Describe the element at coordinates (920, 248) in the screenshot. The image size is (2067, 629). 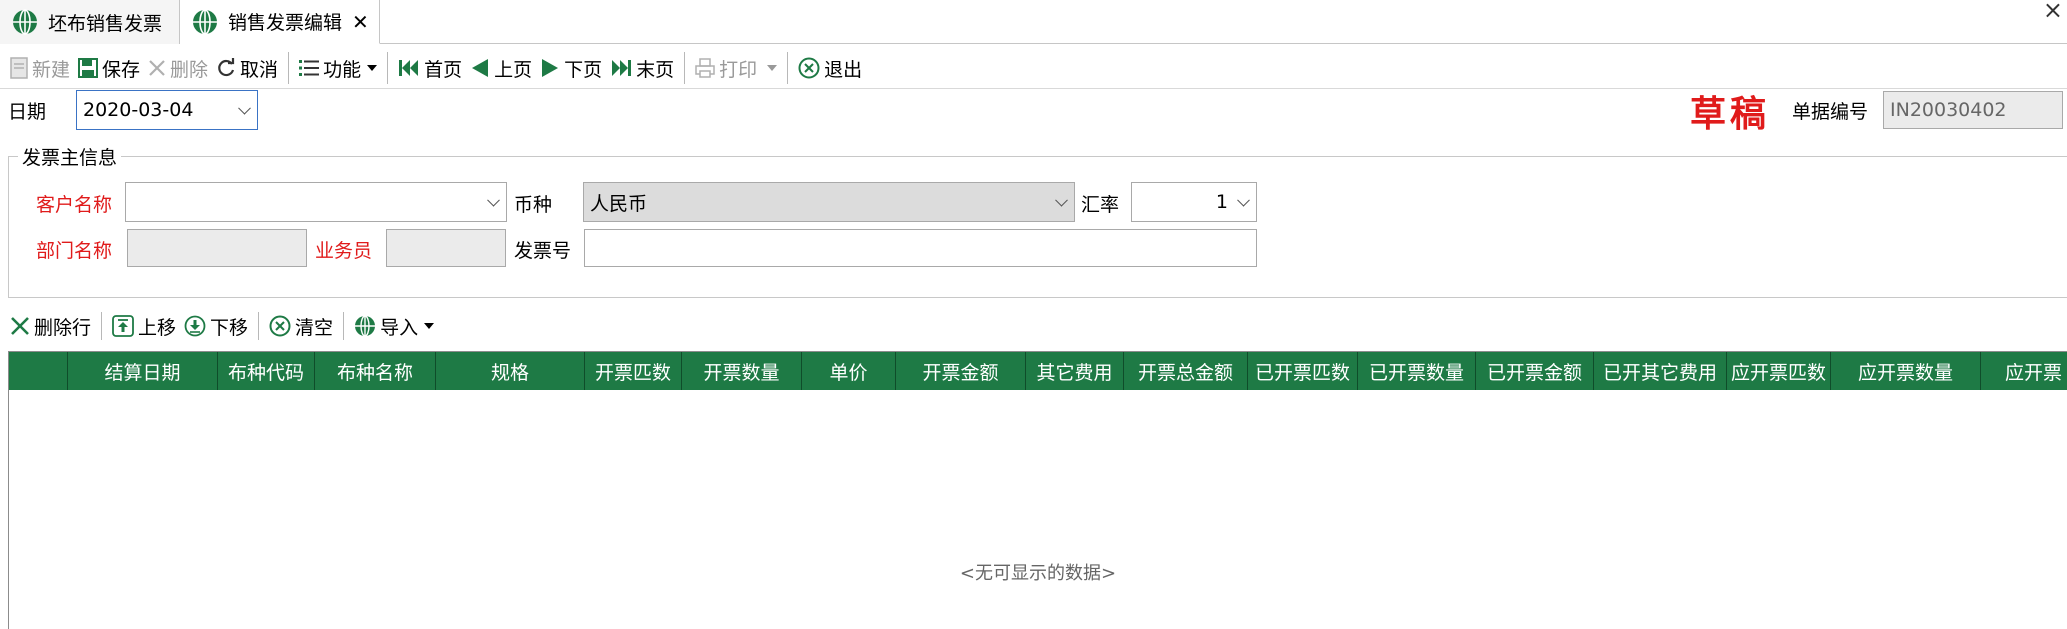
I see `invoice-no-field` at that location.